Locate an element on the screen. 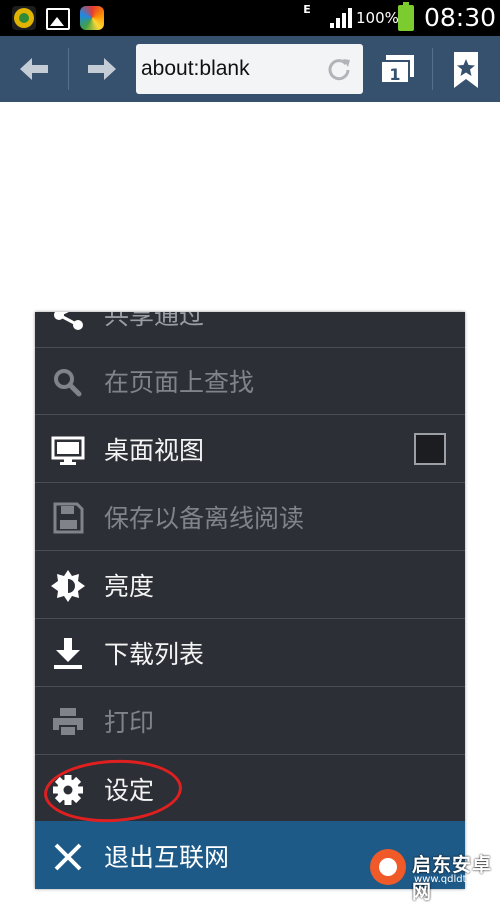  watermark-logo-icon is located at coordinates (388, 867).